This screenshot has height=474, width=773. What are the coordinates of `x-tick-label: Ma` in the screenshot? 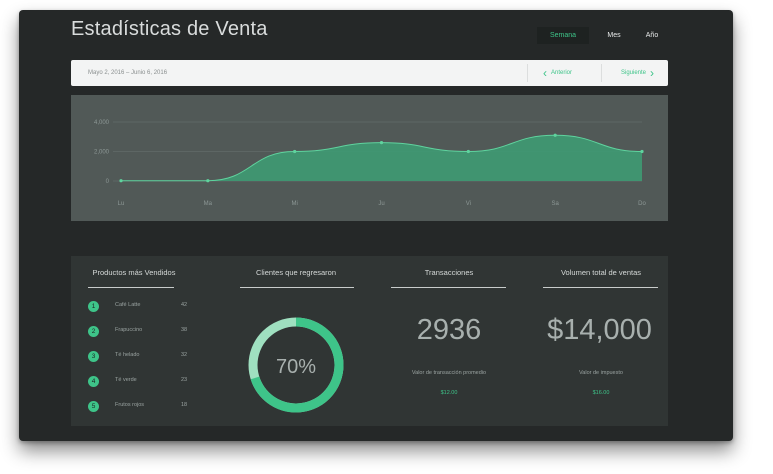 It's located at (208, 204).